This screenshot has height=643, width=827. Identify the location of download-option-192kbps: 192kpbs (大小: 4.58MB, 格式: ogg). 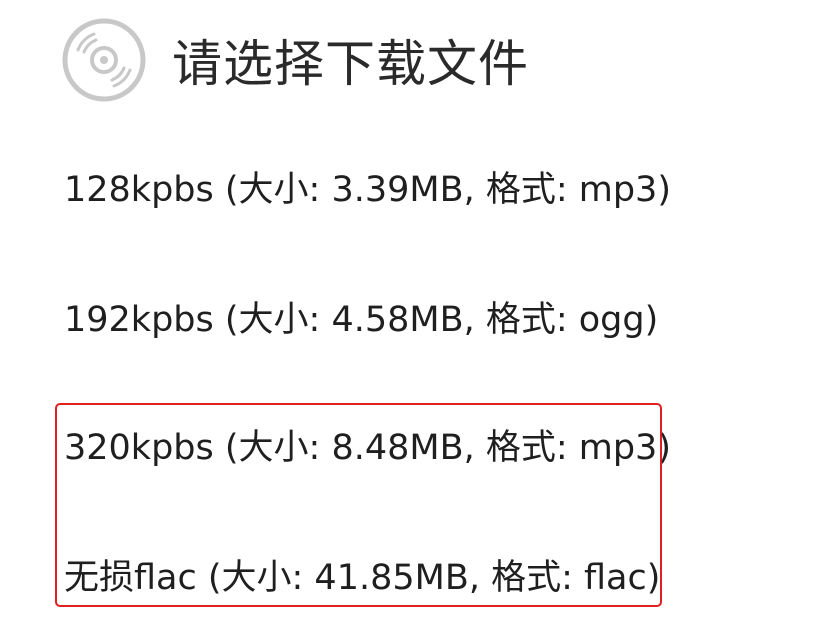
(361, 320).